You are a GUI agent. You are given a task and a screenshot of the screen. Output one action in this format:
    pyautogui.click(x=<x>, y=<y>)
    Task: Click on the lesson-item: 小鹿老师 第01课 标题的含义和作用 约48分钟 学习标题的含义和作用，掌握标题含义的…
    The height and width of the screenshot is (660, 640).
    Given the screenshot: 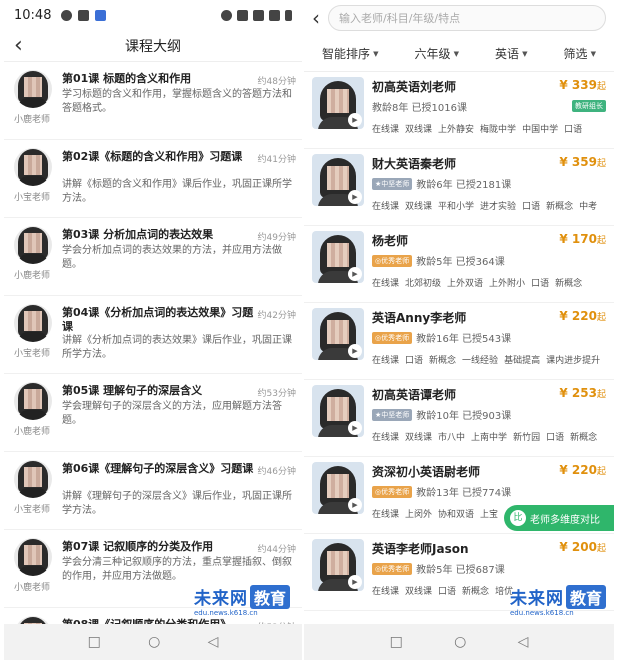 What is the action you would take?
    pyautogui.click(x=153, y=101)
    